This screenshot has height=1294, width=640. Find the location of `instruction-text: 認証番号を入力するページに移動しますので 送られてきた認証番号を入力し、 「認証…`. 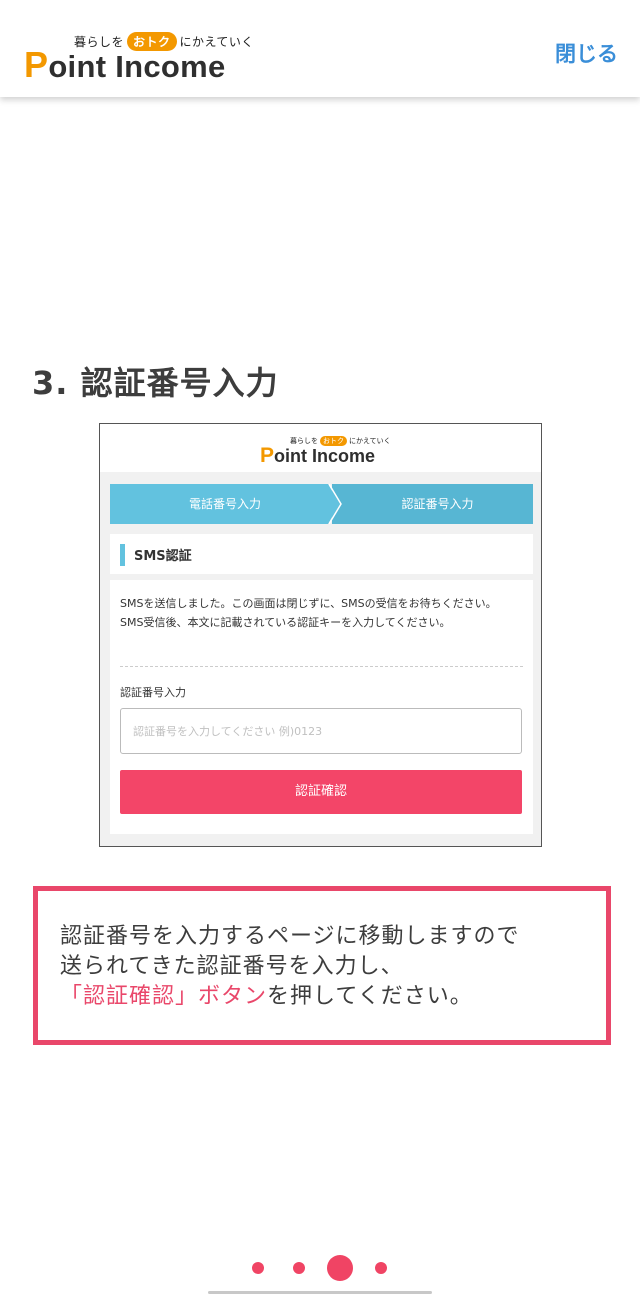

instruction-text: 認証番号を入力するページに移動しますので 送られてきた認証番号を入力し、 「認証… is located at coordinates (290, 967).